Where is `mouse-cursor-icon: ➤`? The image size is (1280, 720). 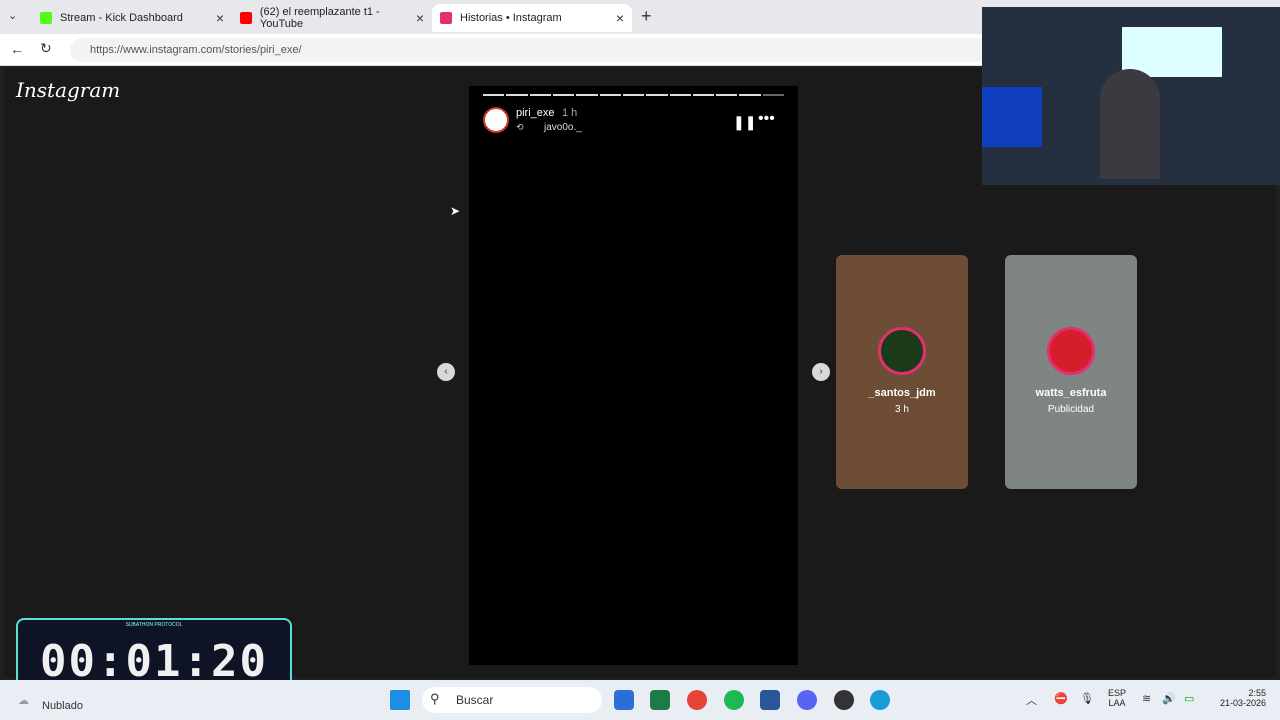
mouse-cursor-icon: ➤ is located at coordinates (455, 211).